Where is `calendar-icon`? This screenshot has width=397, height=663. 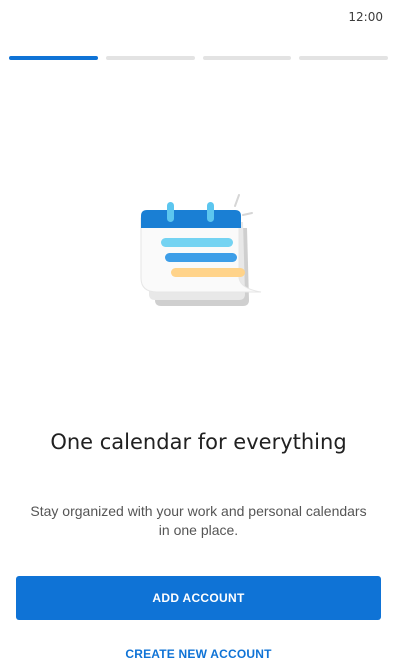
calendar-icon is located at coordinates (200, 250).